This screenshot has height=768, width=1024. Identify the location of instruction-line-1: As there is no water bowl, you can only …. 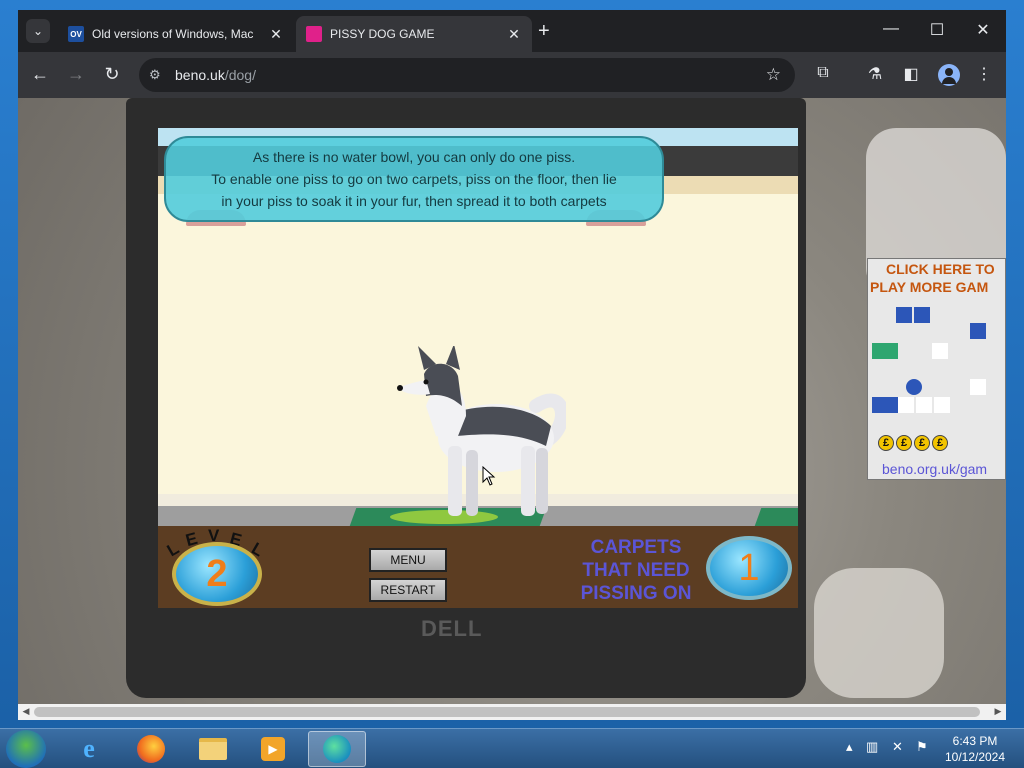
(414, 157).